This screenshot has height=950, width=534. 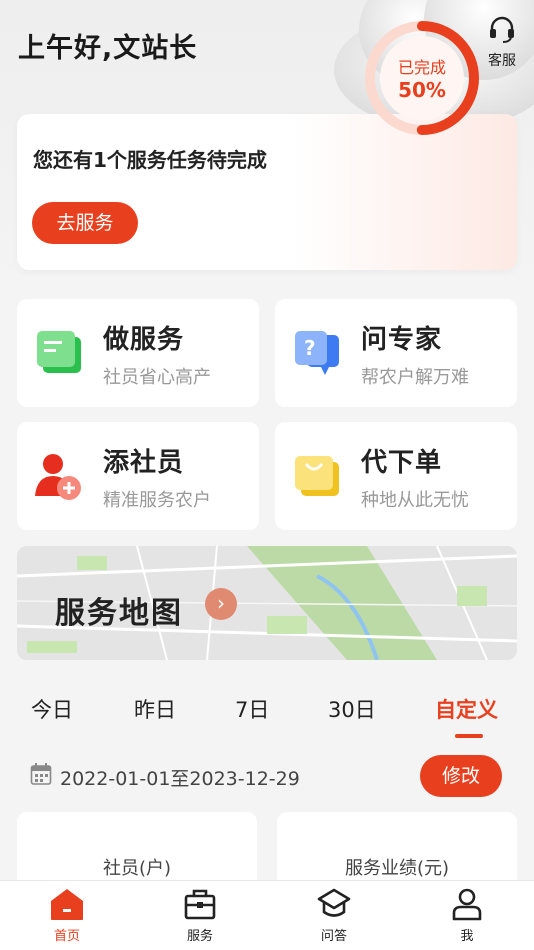 I want to click on nav-qa-label: 问答, so click(x=333, y=936).